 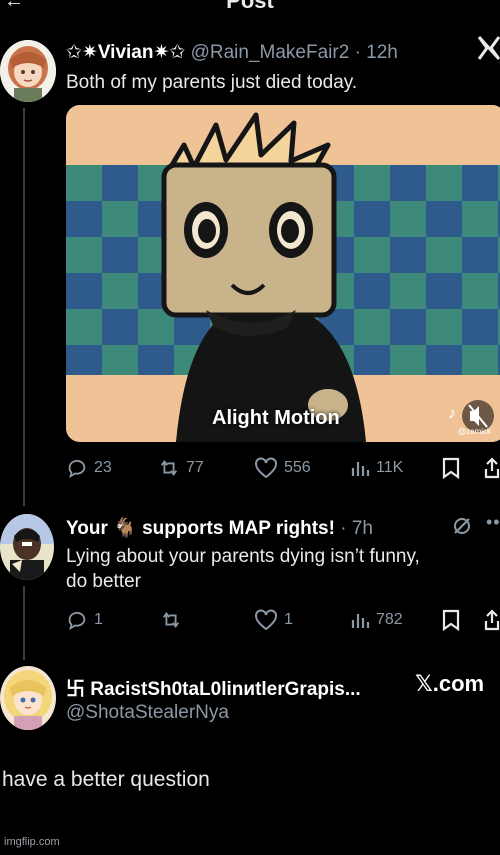 What do you see at coordinates (462, 528) in the screenshot?
I see `hidden-reply-icon` at bounding box center [462, 528].